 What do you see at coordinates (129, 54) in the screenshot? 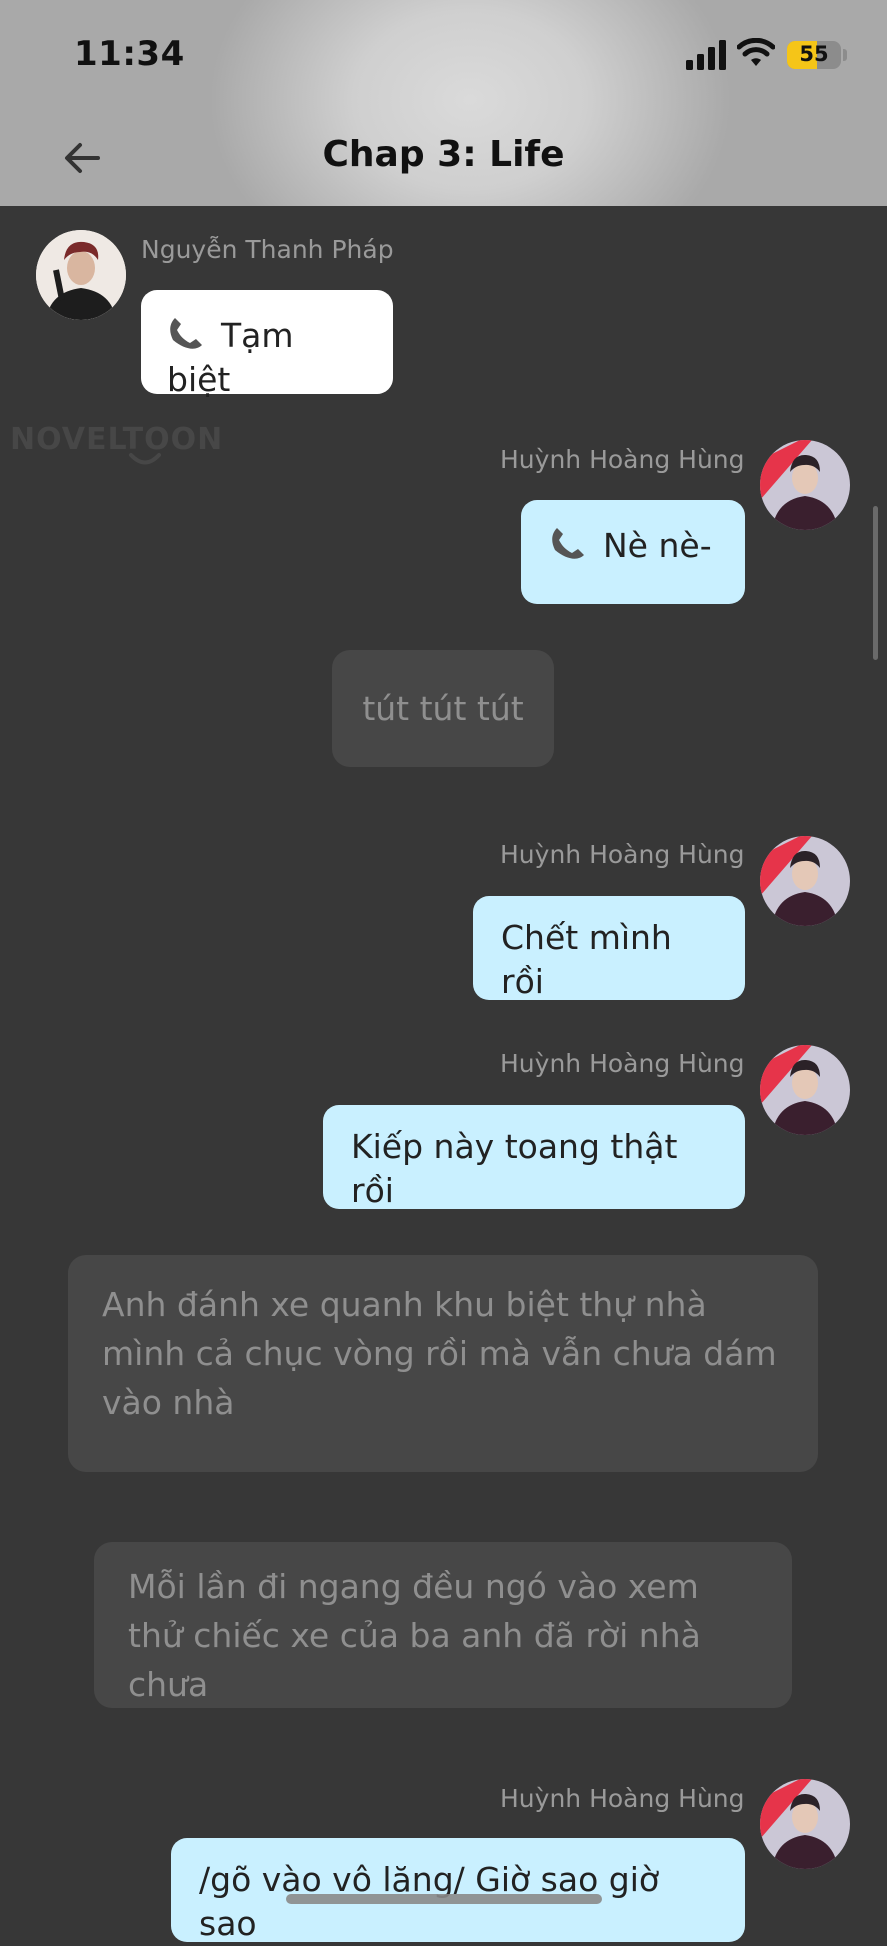
I see `status-time: 11:34` at bounding box center [129, 54].